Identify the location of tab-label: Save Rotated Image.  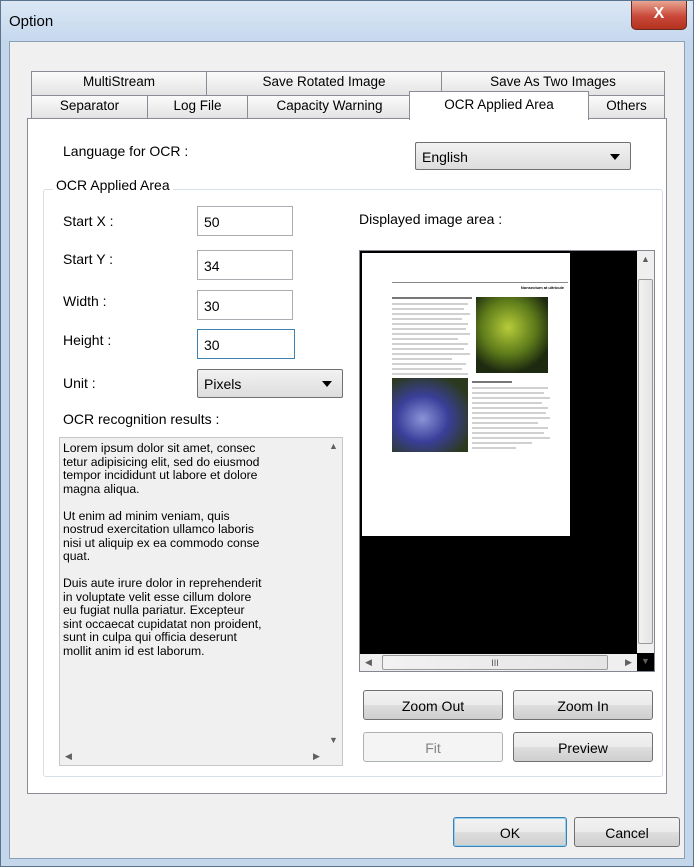
(324, 81).